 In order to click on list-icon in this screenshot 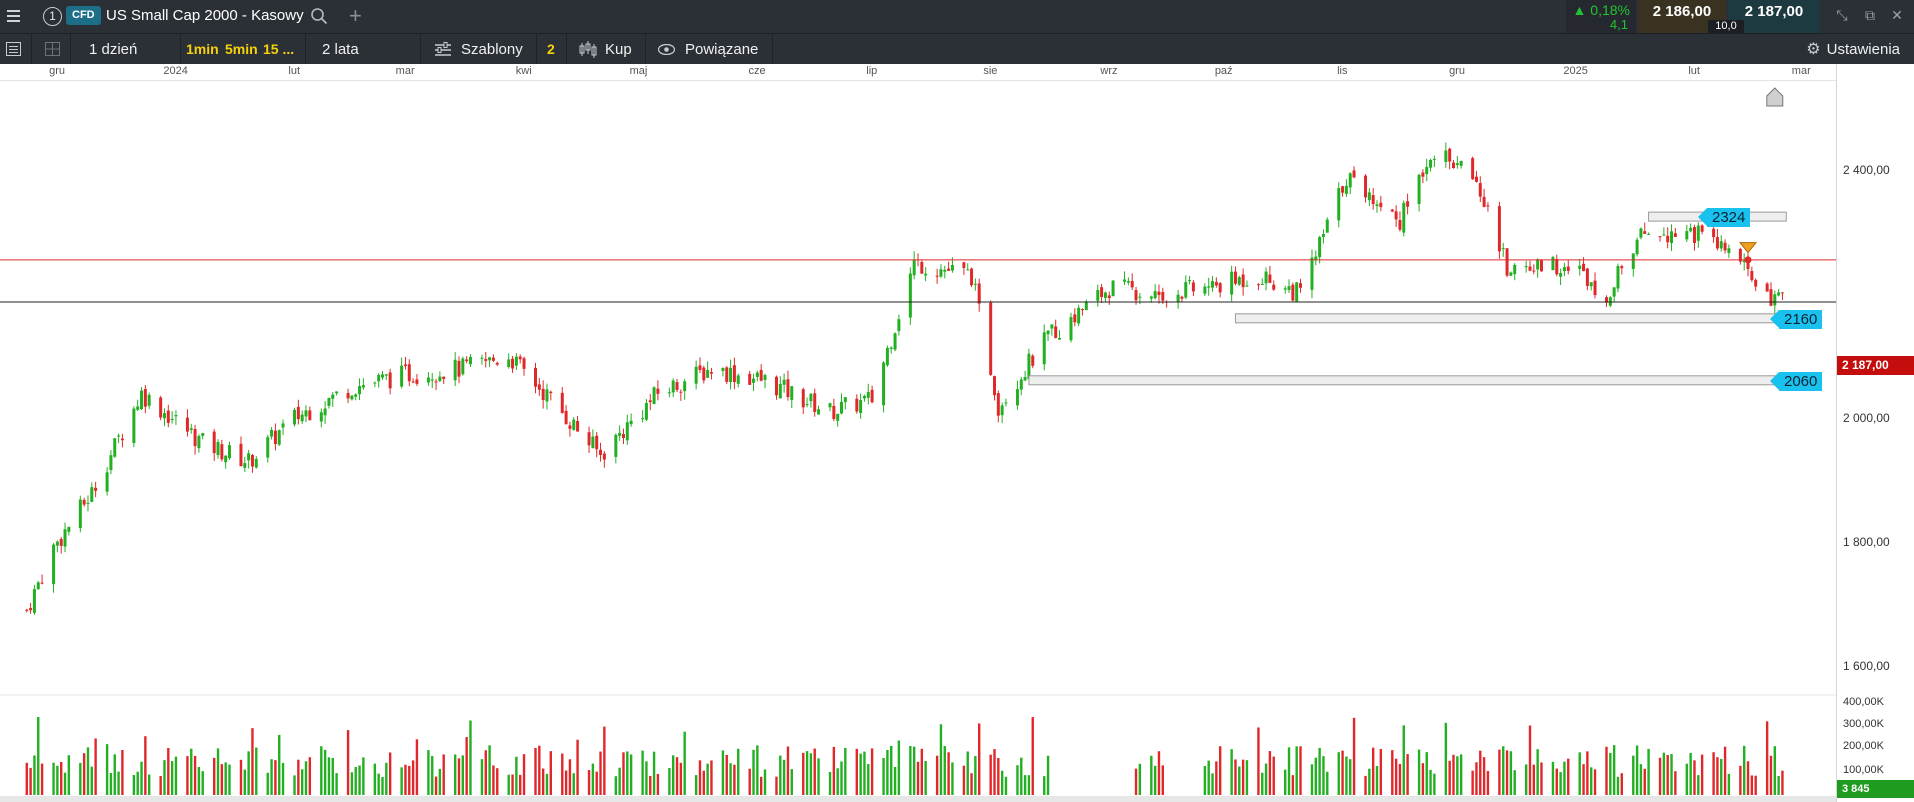, I will do `click(14, 49)`.